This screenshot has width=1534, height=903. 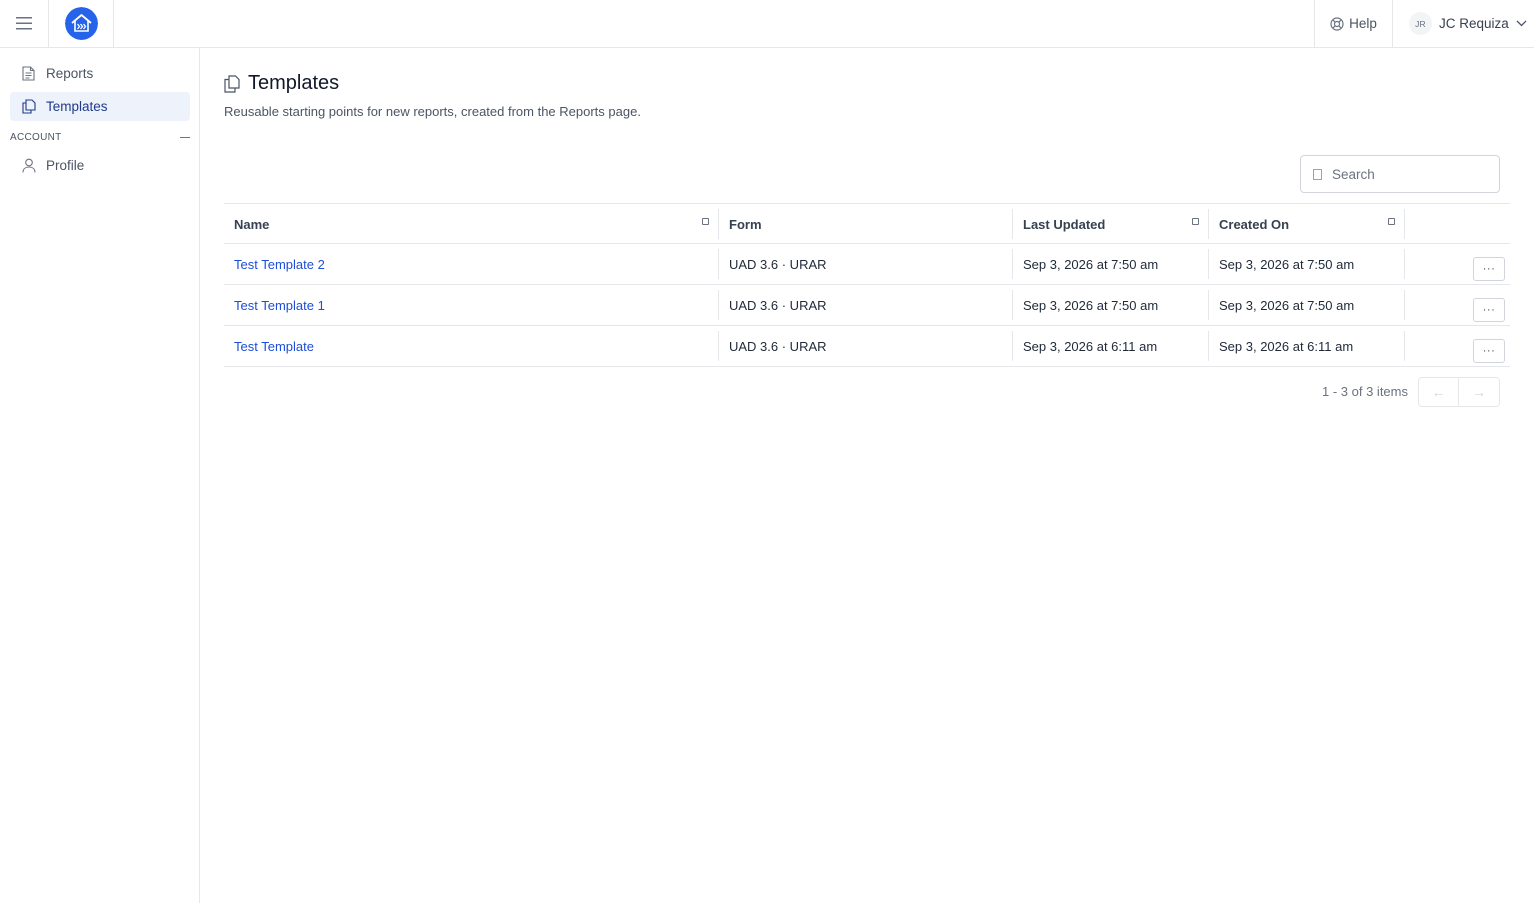 I want to click on column-label: Last Updated, so click(x=1064, y=224).